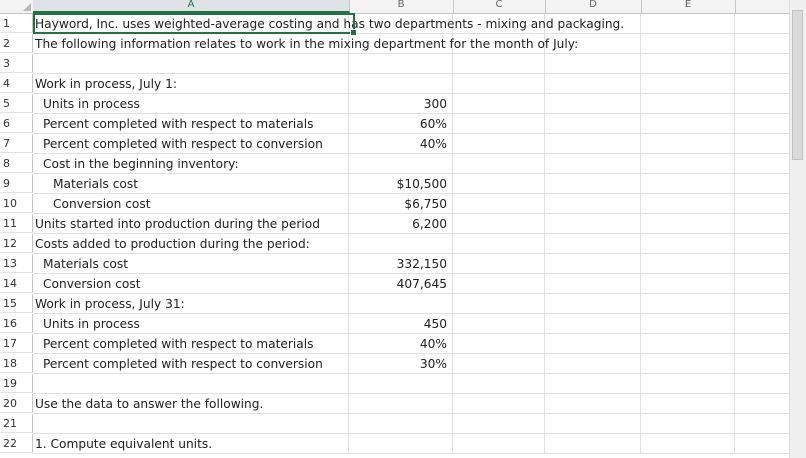 The height and width of the screenshot is (458, 806). What do you see at coordinates (593, 6) in the screenshot?
I see `column-header-d: D` at bounding box center [593, 6].